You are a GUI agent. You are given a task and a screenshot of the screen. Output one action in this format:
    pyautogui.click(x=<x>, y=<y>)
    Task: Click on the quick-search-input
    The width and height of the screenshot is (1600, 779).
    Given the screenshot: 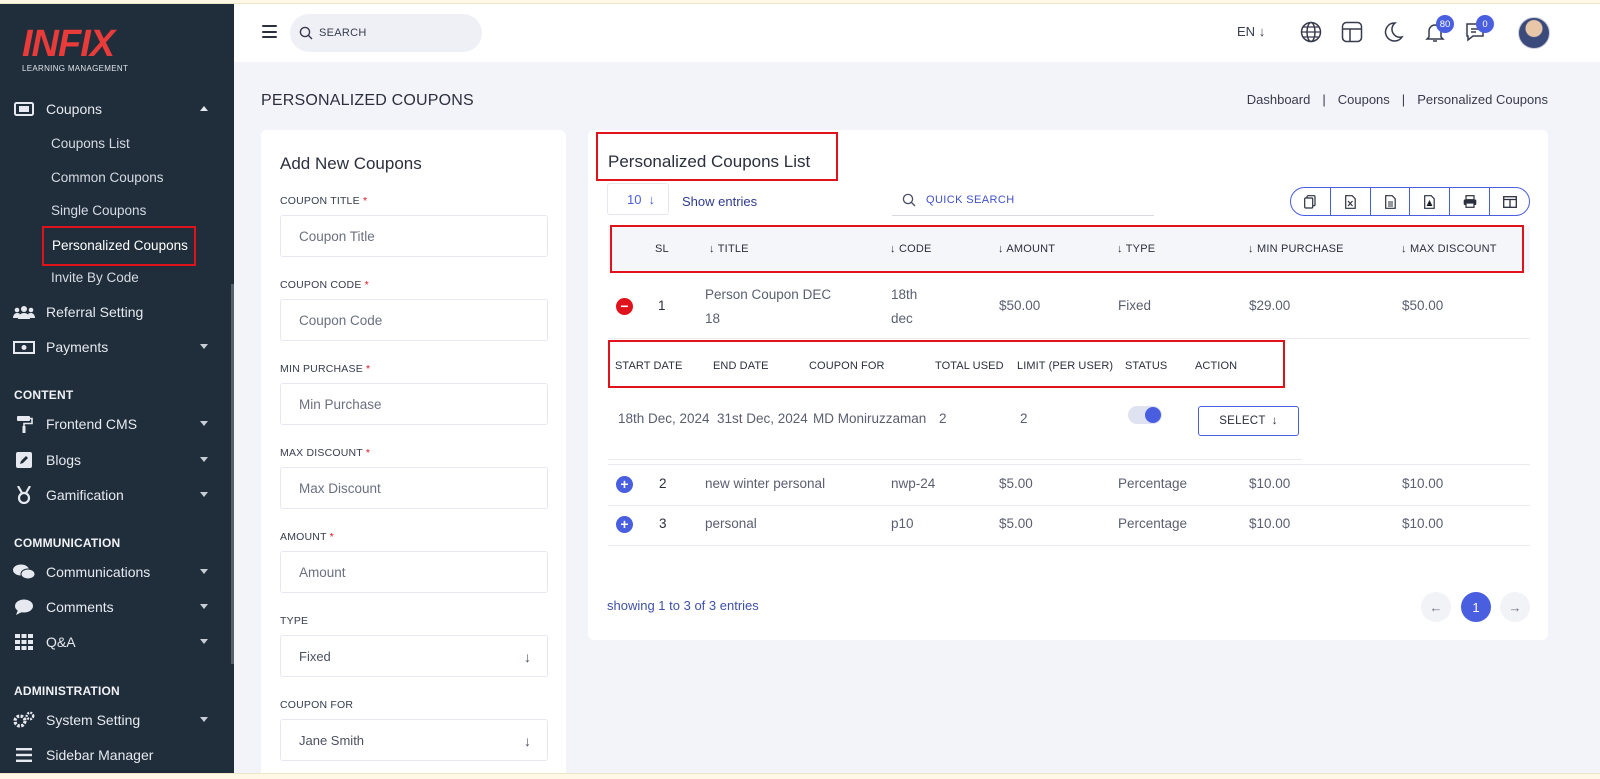 What is the action you would take?
    pyautogui.click(x=1026, y=200)
    